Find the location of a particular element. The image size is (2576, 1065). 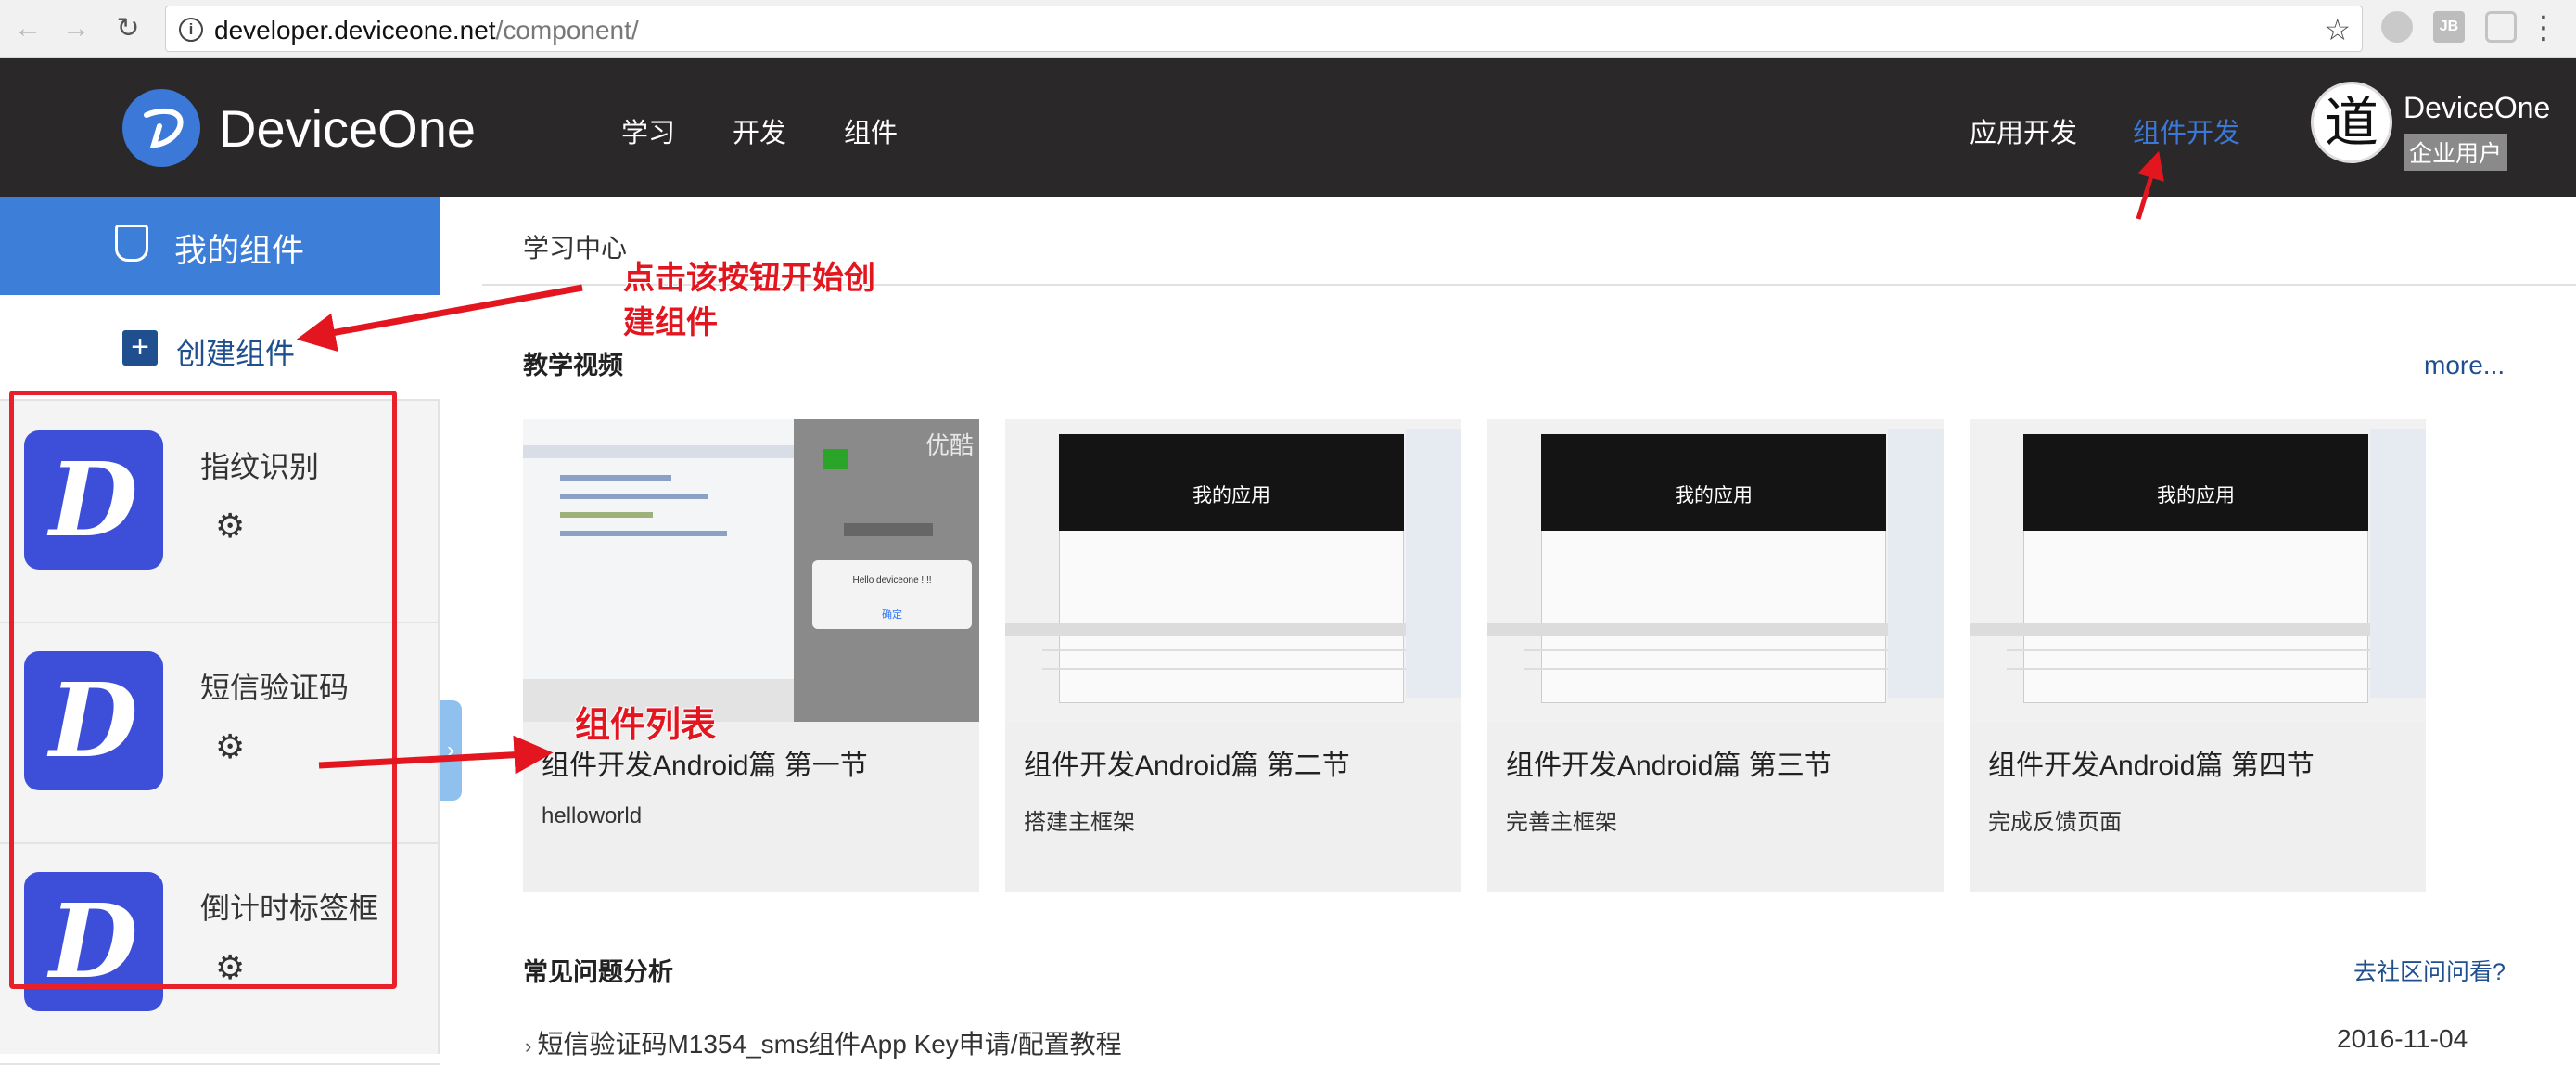

community-link: 去社区问问看? is located at coordinates (2430, 970).